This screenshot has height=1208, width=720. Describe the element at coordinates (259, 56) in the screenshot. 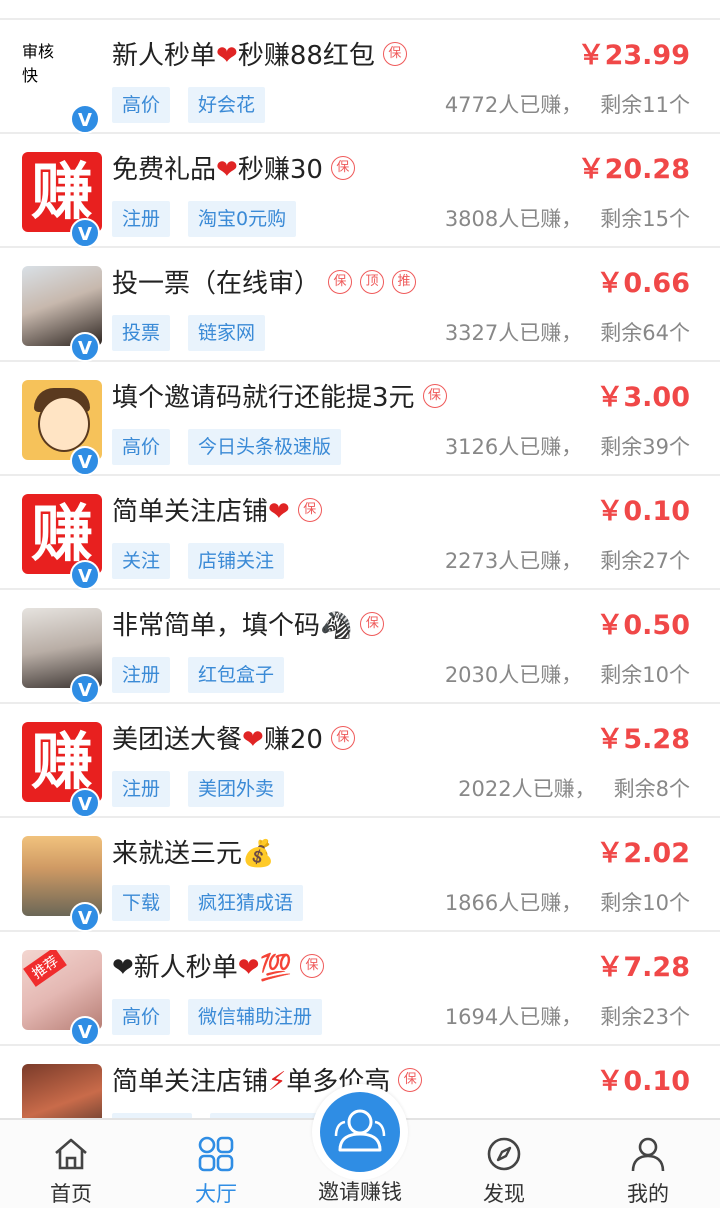

I see `task-title: 新人秒单❤秒赚88红包保` at that location.